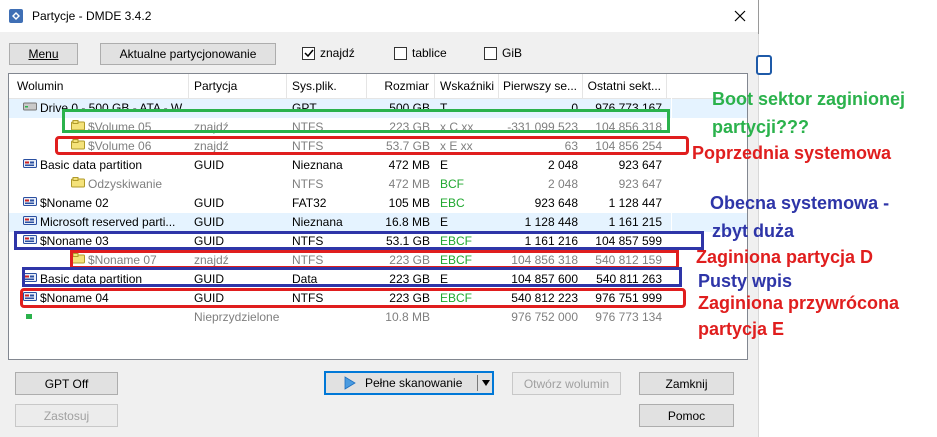 This screenshot has width=937, height=437. Describe the element at coordinates (350, 383) in the screenshot. I see `play-icon` at that location.